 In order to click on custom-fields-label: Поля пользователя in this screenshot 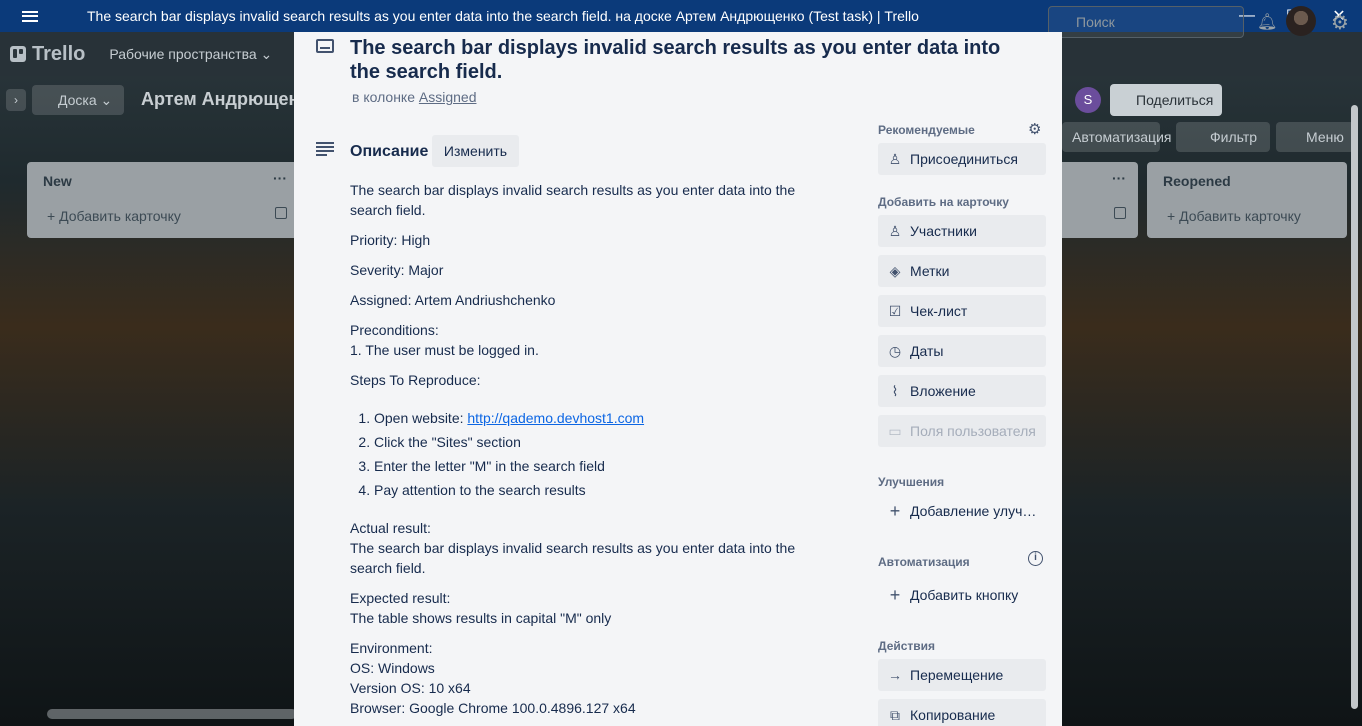, I will do `click(973, 431)`.